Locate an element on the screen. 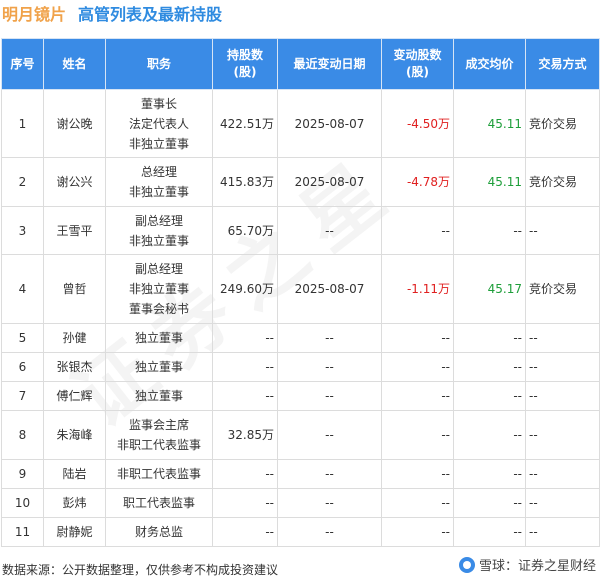 This screenshot has width=600, height=579. cell-change: -4.50万 is located at coordinates (417, 123).